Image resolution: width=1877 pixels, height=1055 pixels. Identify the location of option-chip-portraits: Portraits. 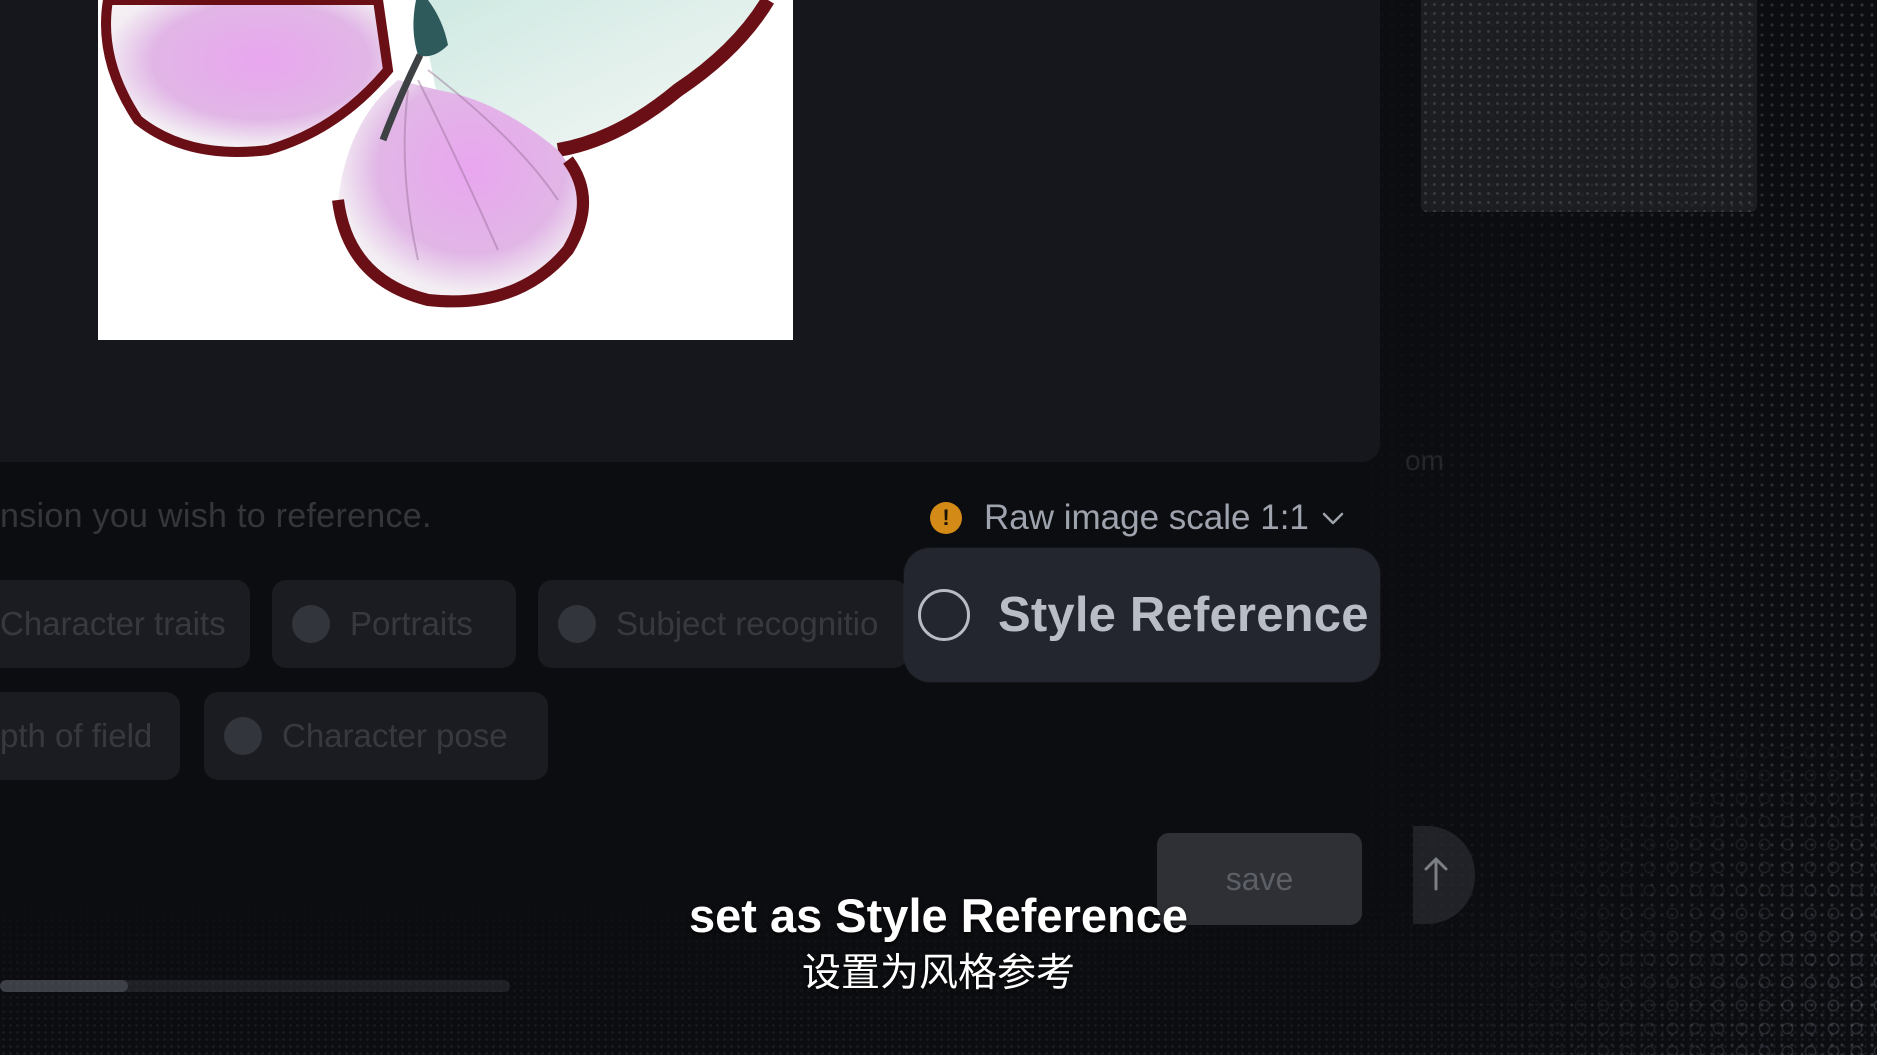
(394, 624).